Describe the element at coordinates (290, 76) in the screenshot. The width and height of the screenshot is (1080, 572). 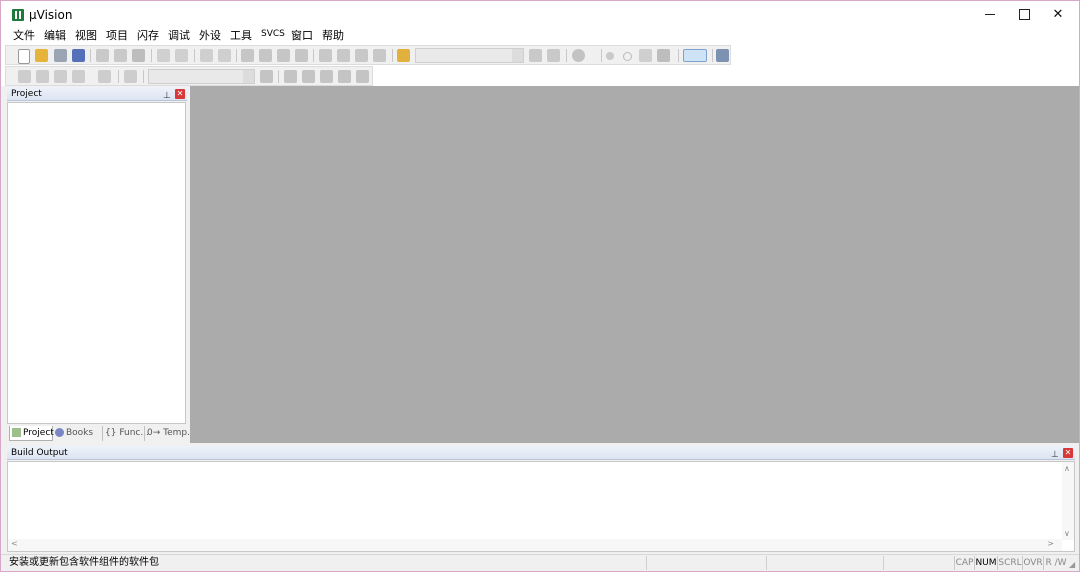
I see `manage-project-items-icon` at that location.